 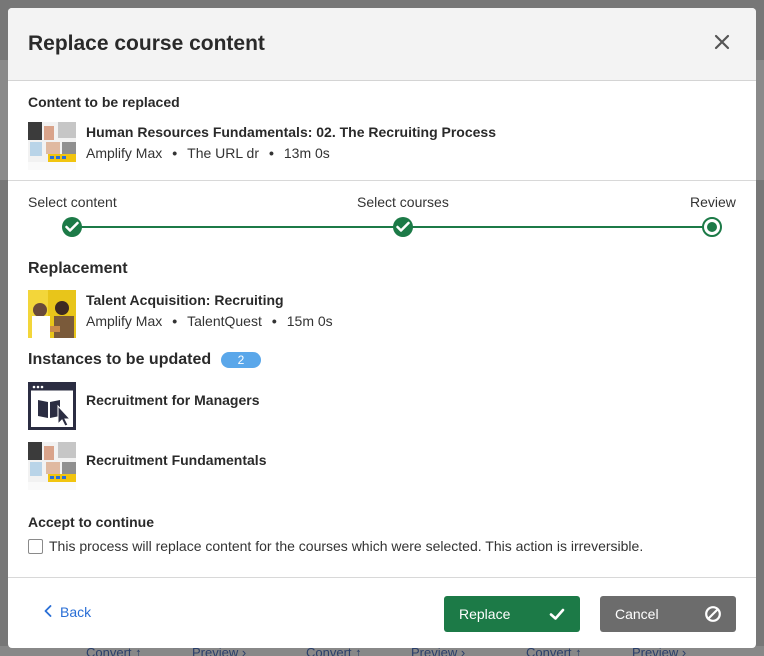 I want to click on replacement-title: Talent Acquisition: Recruiting, so click(x=185, y=300).